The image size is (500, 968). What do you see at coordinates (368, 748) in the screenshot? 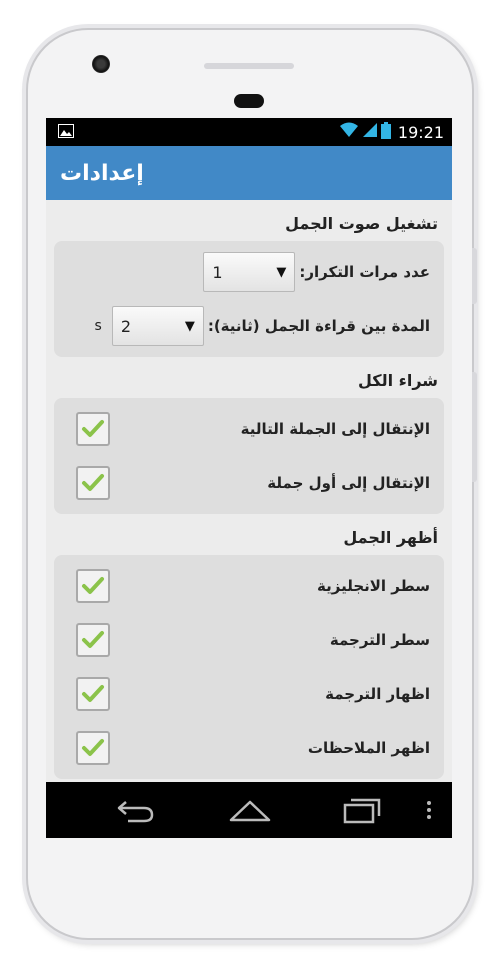
I see `show-notes-label: اظهر الملاحظات` at bounding box center [368, 748].